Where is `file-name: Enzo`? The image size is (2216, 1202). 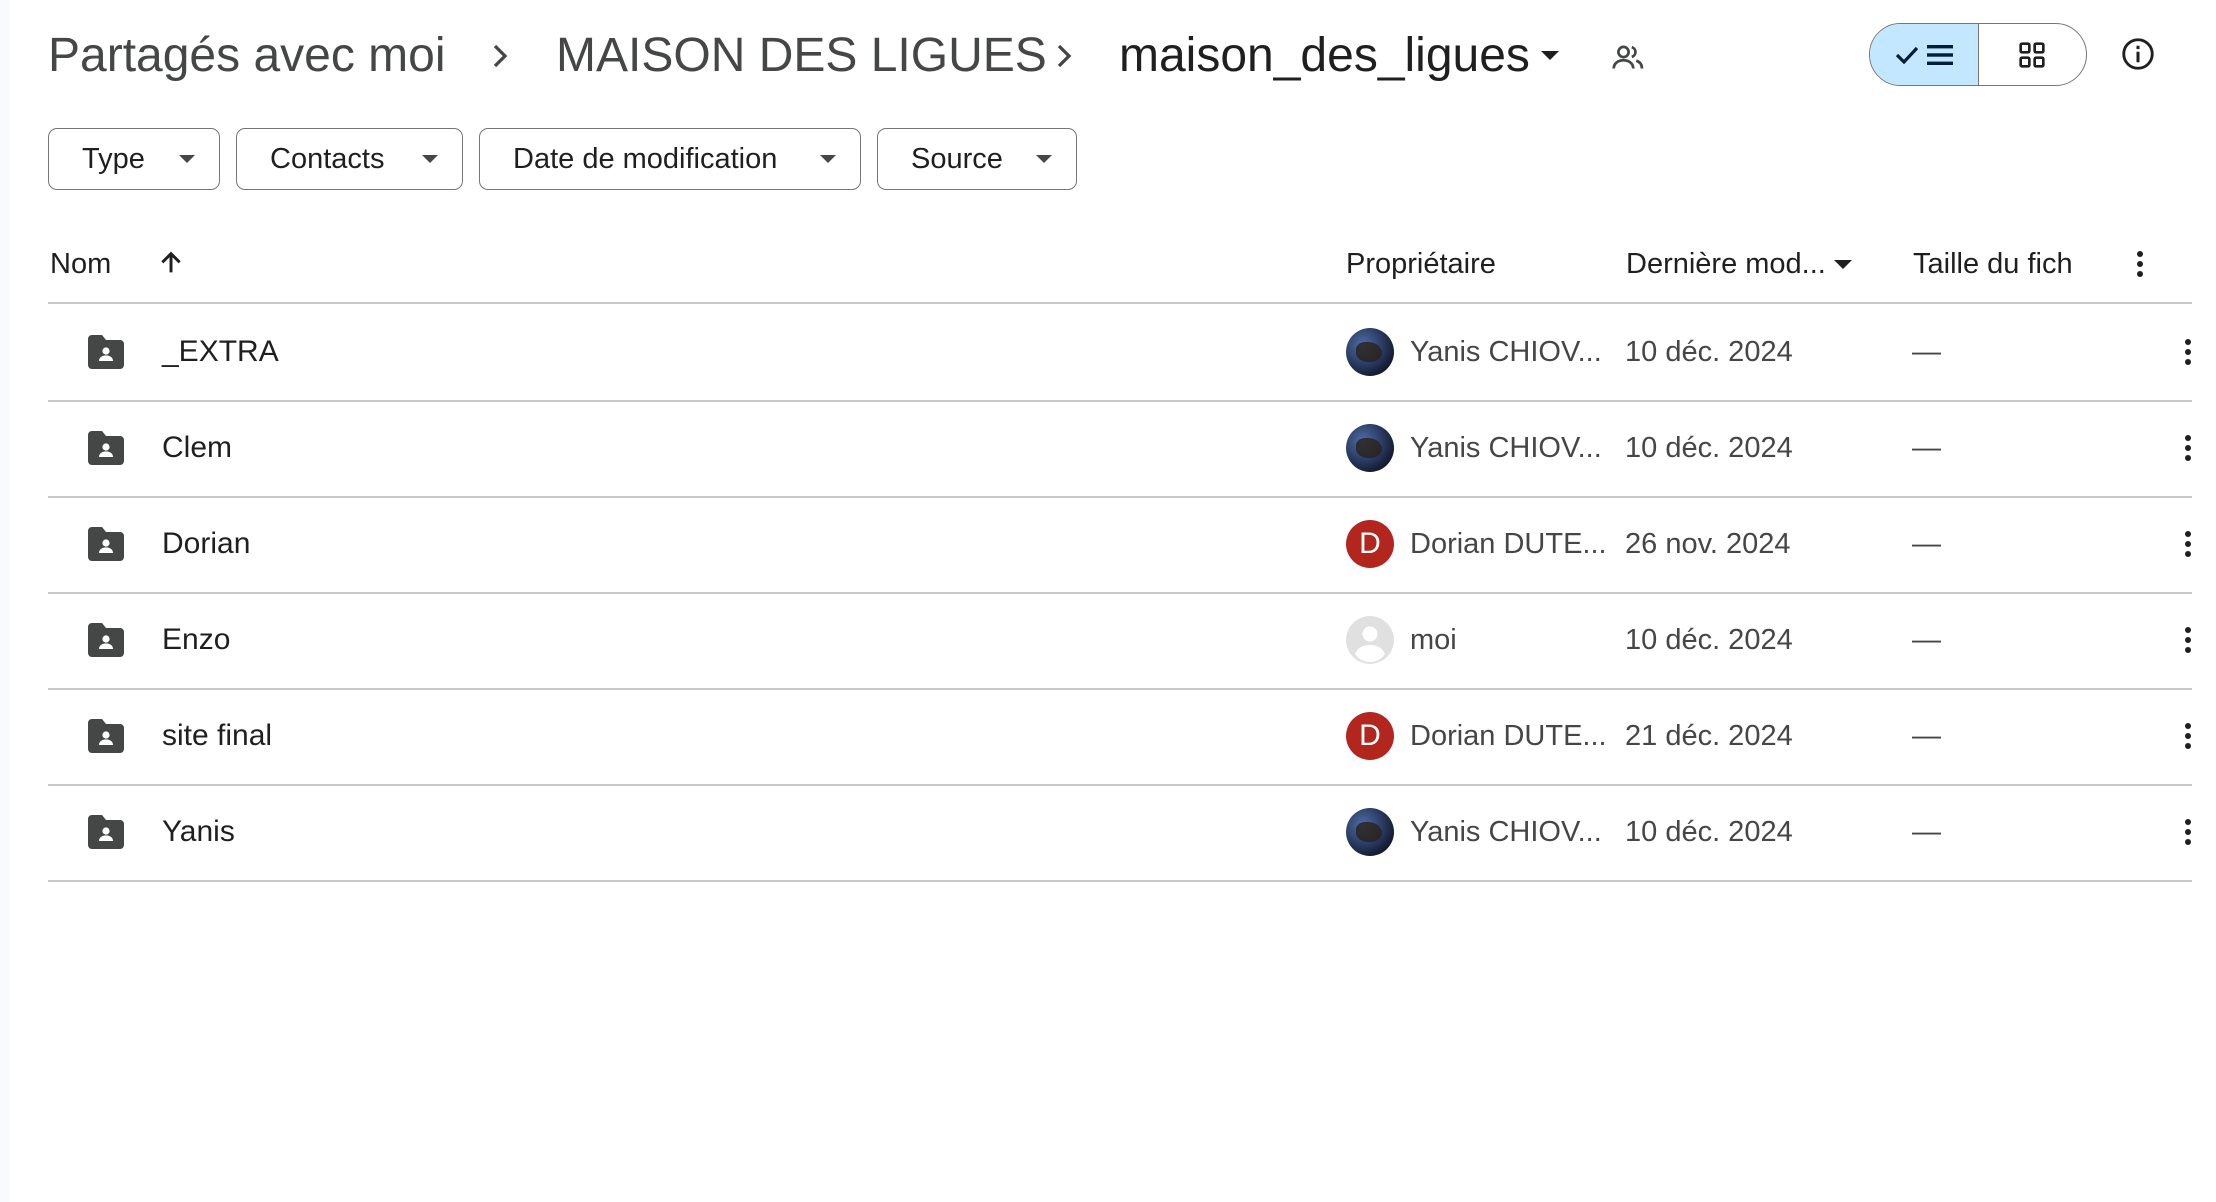 file-name: Enzo is located at coordinates (196, 640).